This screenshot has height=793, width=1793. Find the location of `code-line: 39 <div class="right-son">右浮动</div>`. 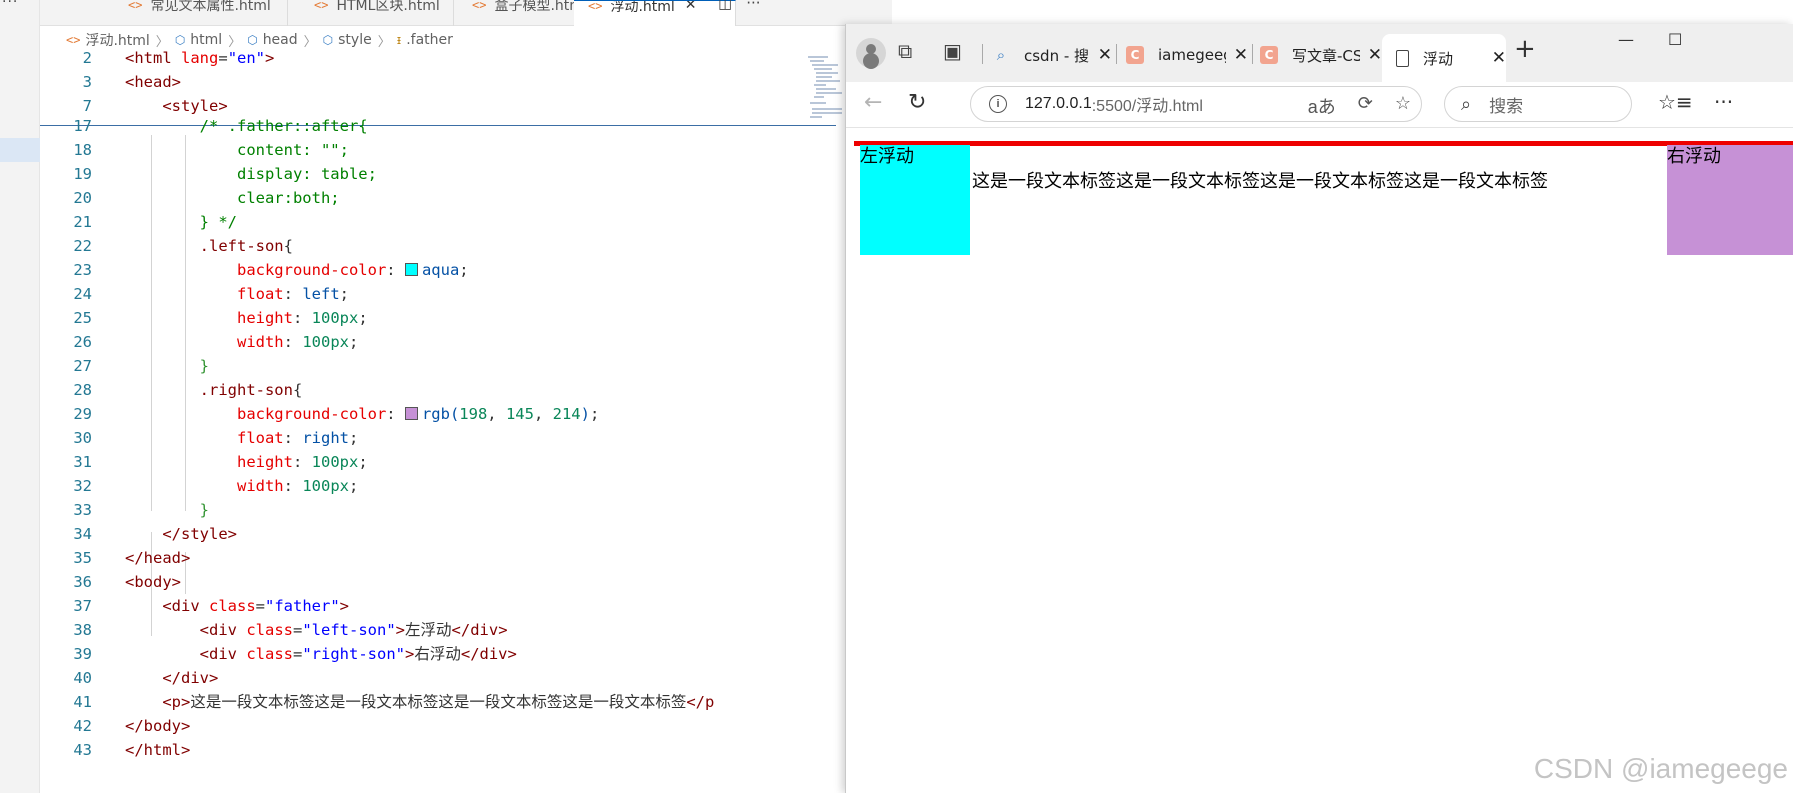

code-line: 39 <div class="right-son">右浮动</div> is located at coordinates (295, 654).